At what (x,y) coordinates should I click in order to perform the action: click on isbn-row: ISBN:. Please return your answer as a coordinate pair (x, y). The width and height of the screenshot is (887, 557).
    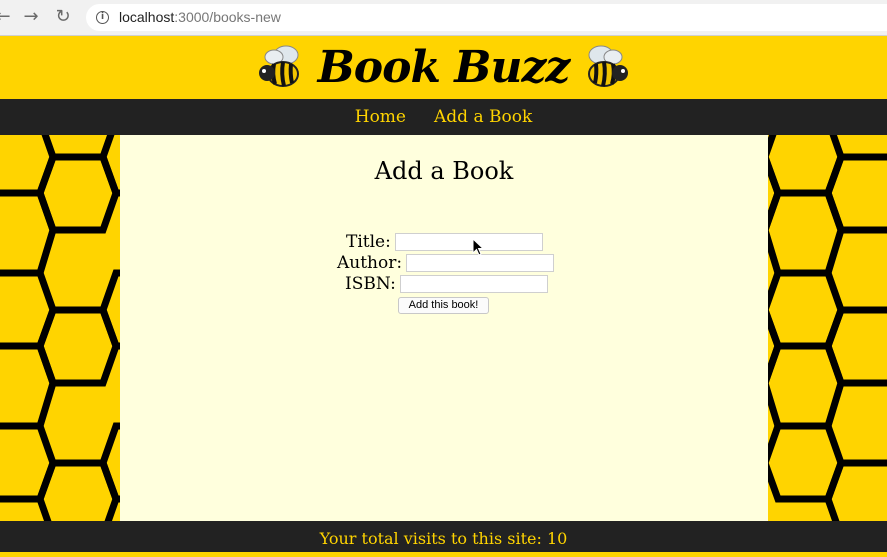
    Looking at the image, I should click on (446, 283).